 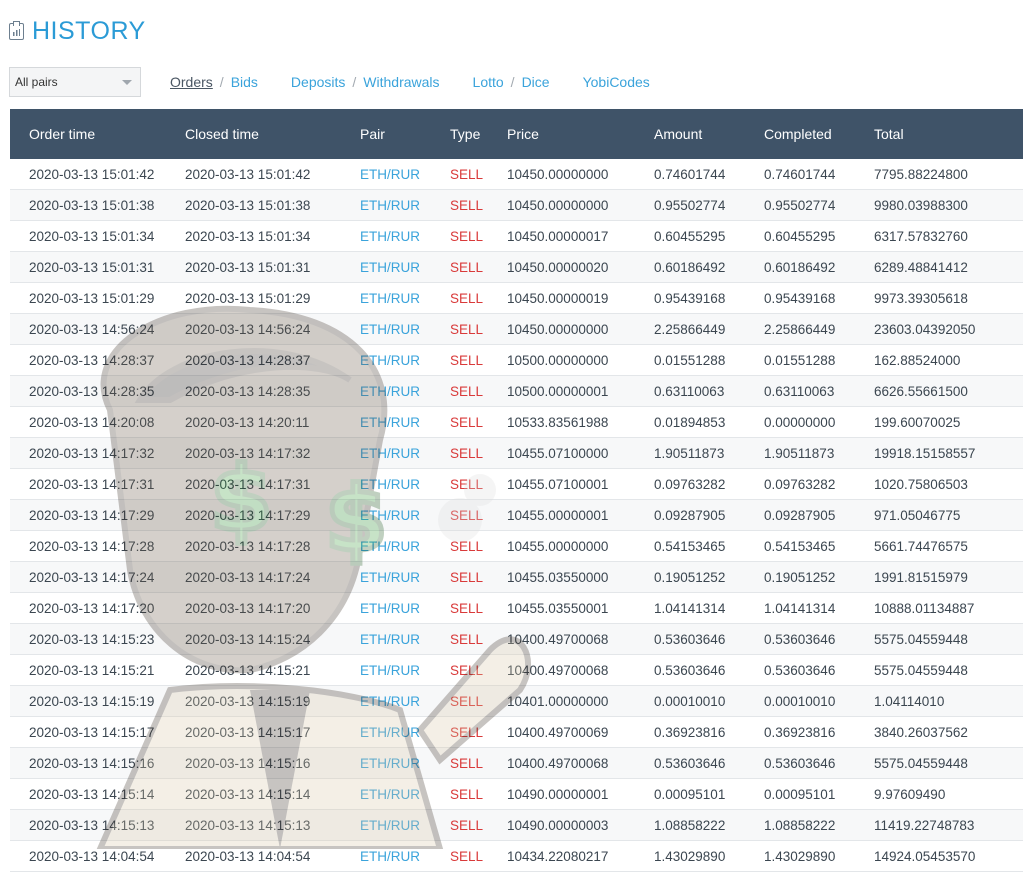 I want to click on cell-amount: 0.19051252, so click(x=709, y=577).